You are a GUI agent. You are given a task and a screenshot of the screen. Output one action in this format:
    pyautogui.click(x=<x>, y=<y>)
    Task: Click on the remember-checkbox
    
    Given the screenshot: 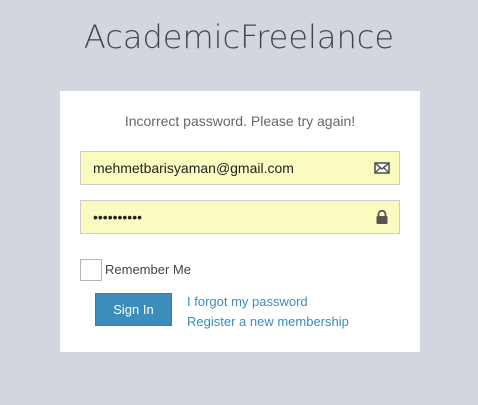 What is the action you would take?
    pyautogui.click(x=91, y=270)
    